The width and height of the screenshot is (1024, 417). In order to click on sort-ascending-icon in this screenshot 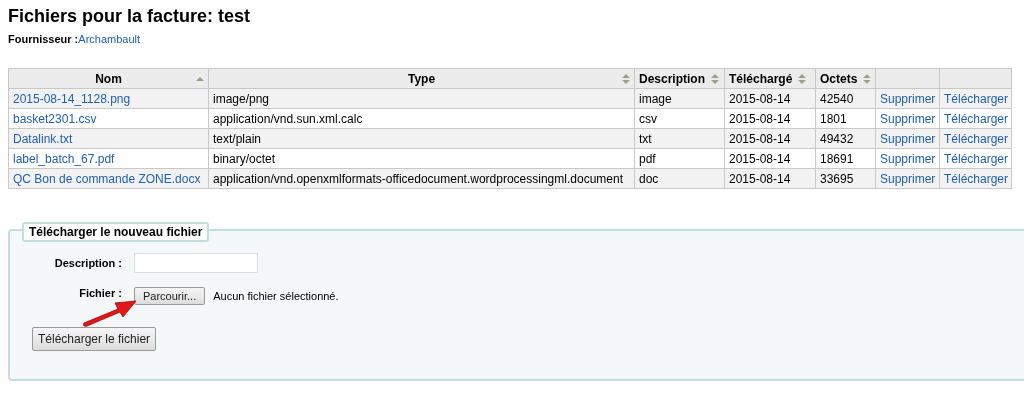, I will do `click(200, 78)`.